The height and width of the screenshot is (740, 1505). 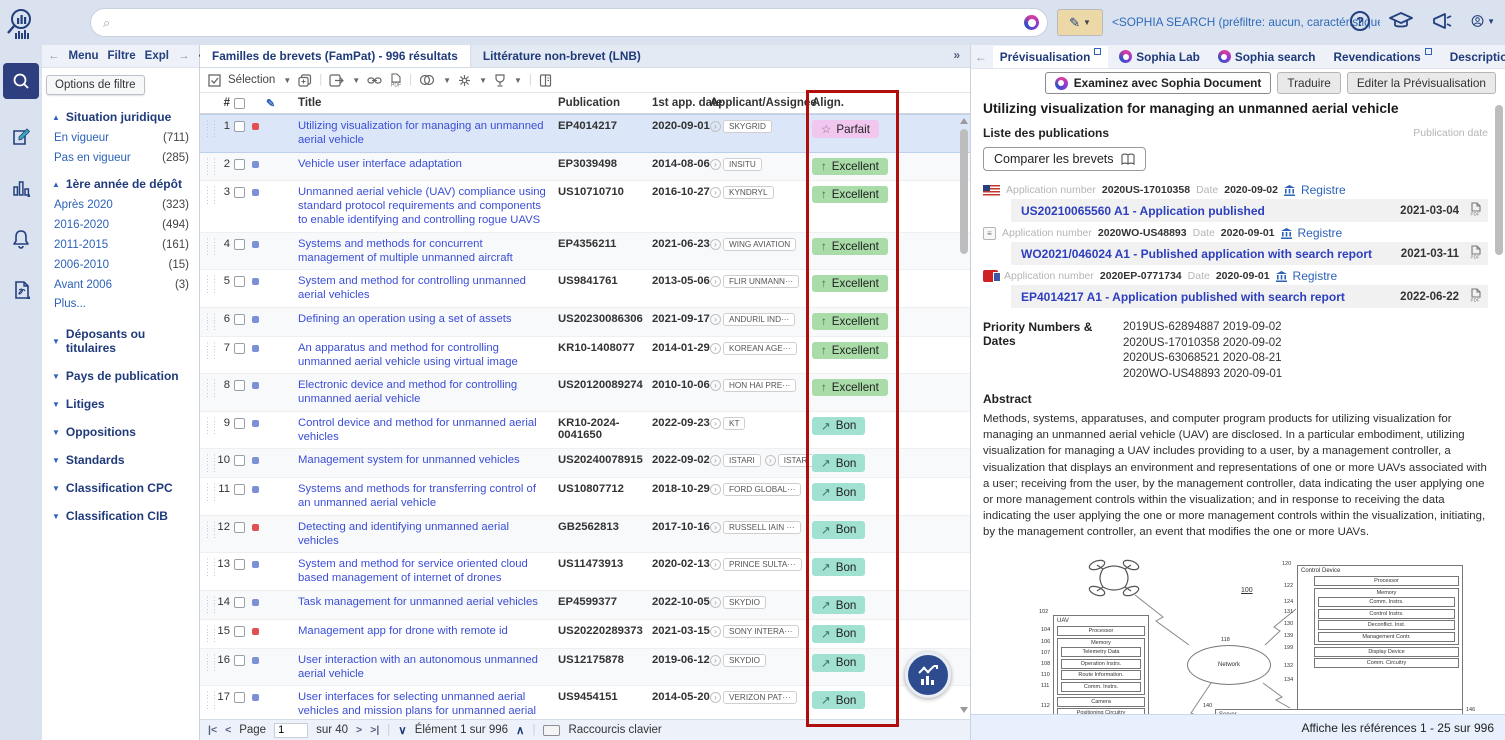 What do you see at coordinates (121, 285) in the screenshot?
I see `filter-item: Avant 2006 (3)` at bounding box center [121, 285].